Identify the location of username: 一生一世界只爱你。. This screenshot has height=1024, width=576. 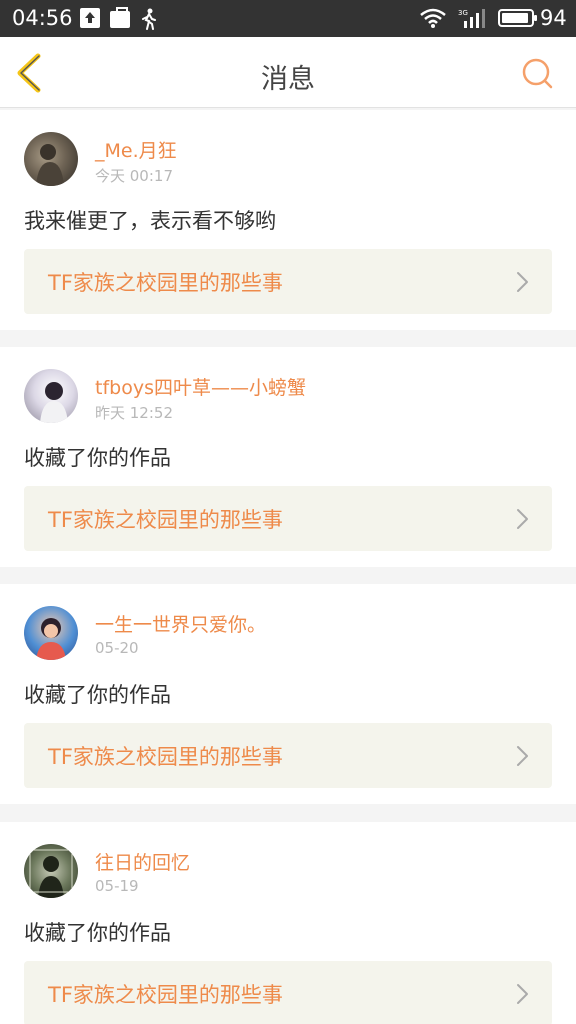
(180, 623).